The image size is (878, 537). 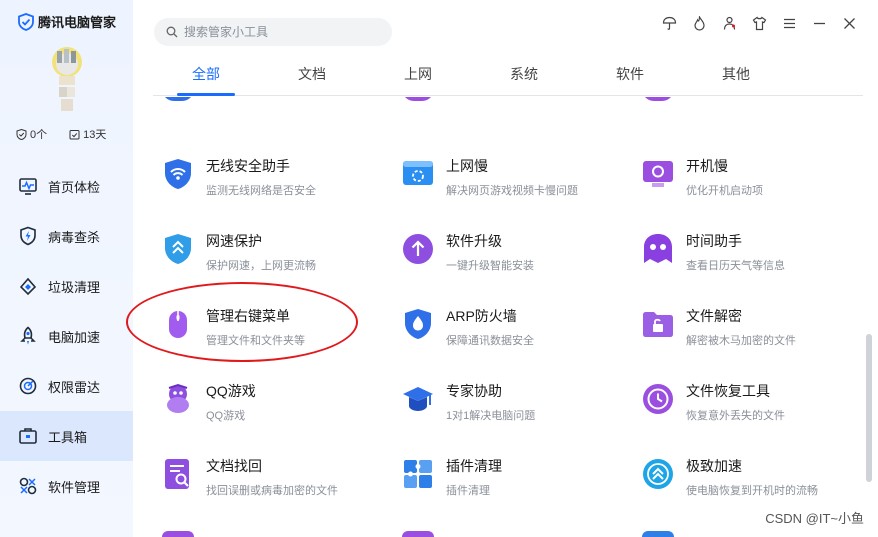 I want to click on sidebar-item-junk-clean: 垃圾清理, so click(x=66, y=286).